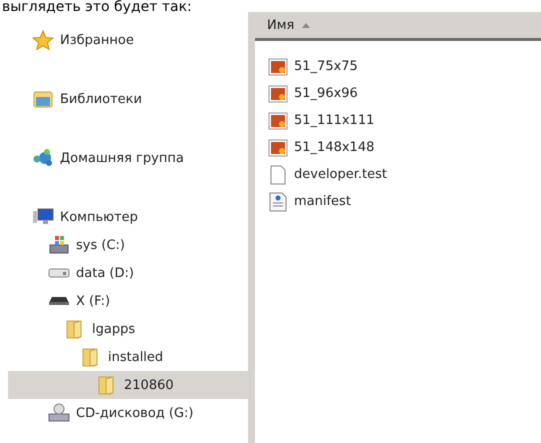 The image size is (541, 443). What do you see at coordinates (404, 93) in the screenshot?
I see `file-item: 51_96x96` at bounding box center [404, 93].